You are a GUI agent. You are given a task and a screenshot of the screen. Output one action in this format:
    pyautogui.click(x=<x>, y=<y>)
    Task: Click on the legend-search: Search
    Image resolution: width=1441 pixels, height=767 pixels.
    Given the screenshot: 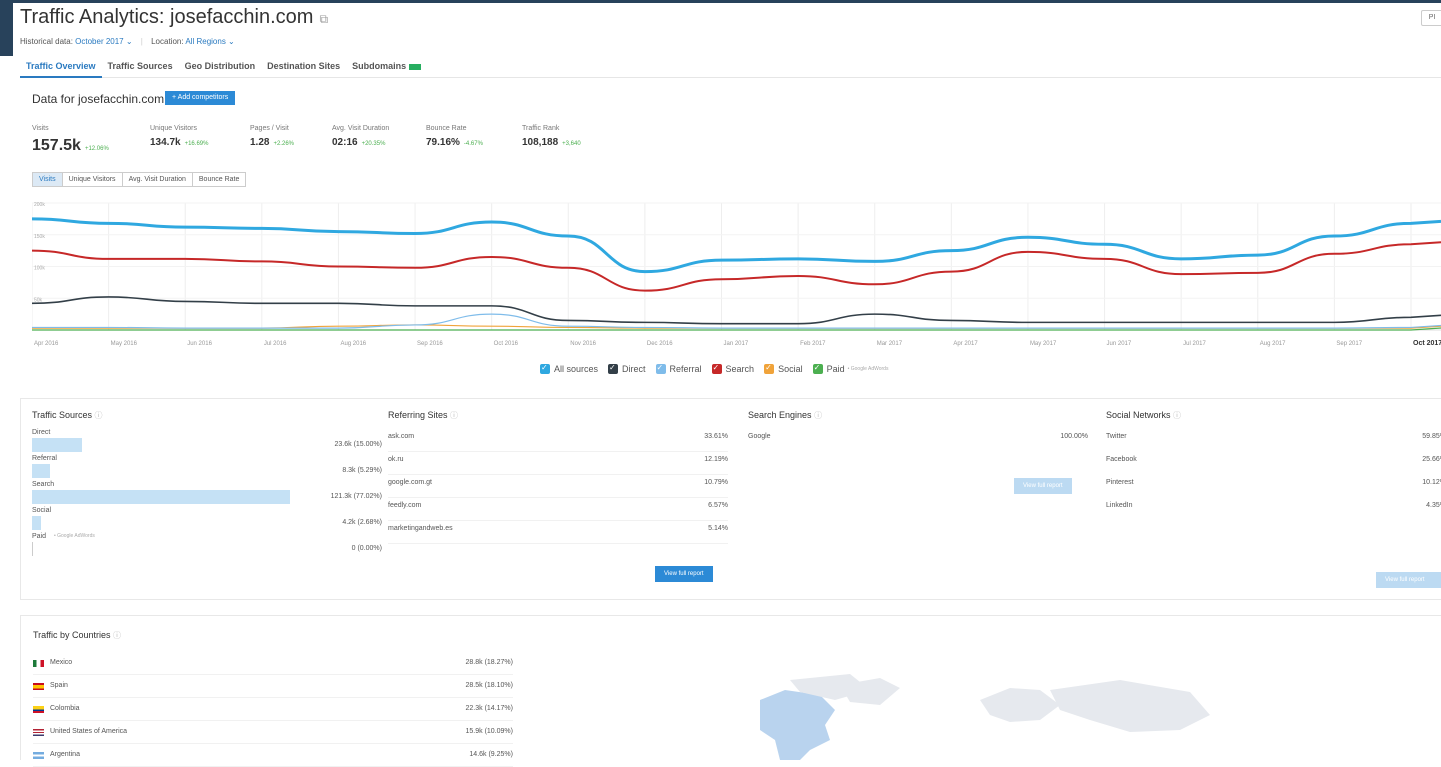 What is the action you would take?
    pyautogui.click(x=733, y=368)
    